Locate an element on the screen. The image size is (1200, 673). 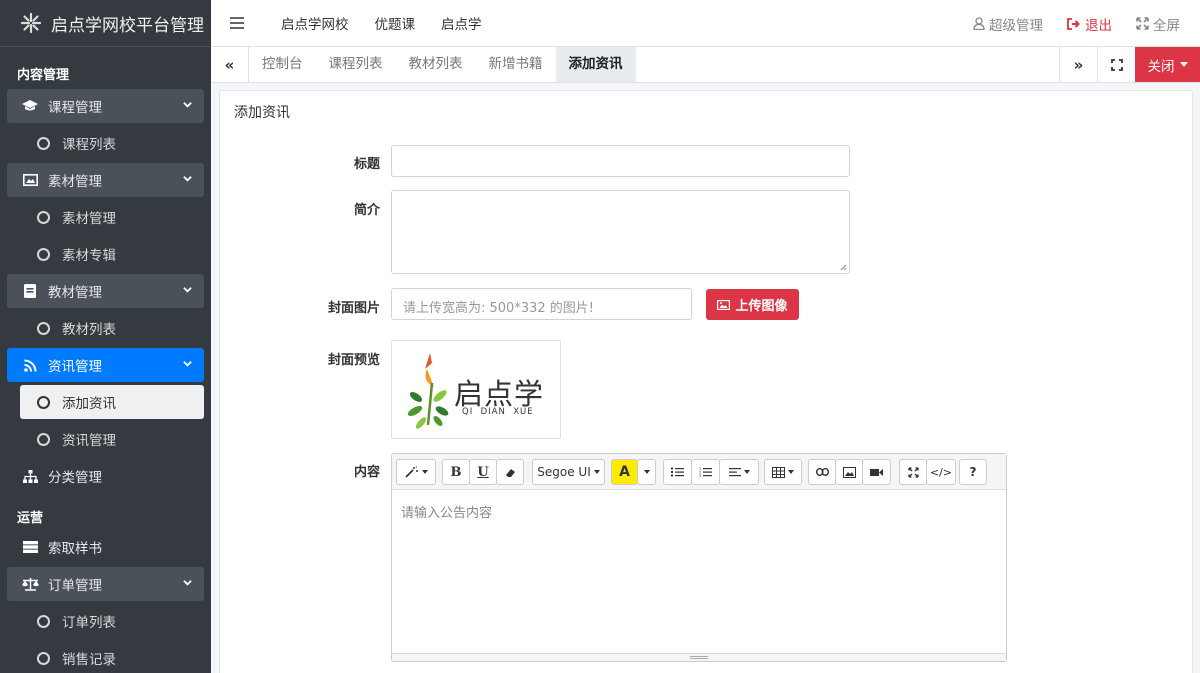
sidebar-subitem-material-manage: 素材管理 is located at coordinates (112, 217).